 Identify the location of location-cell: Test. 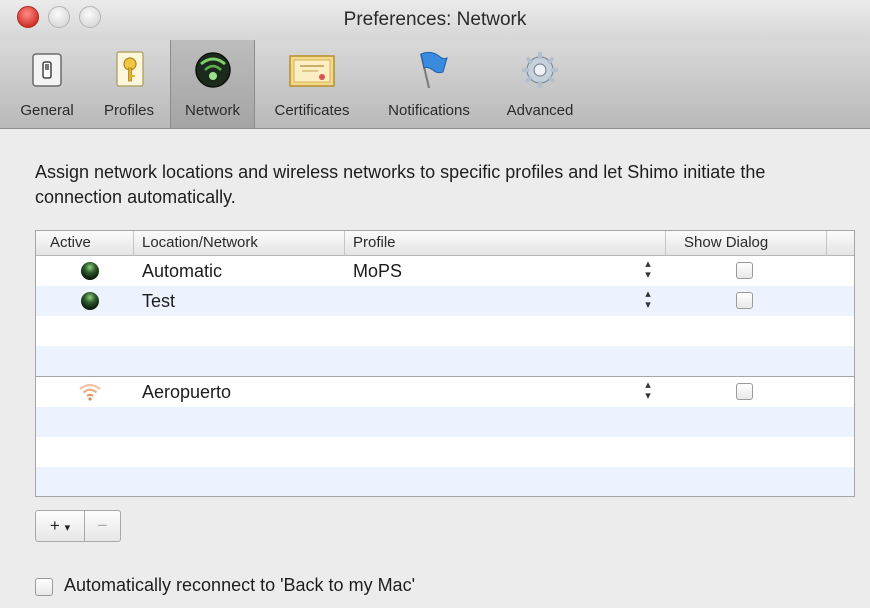
(159, 301).